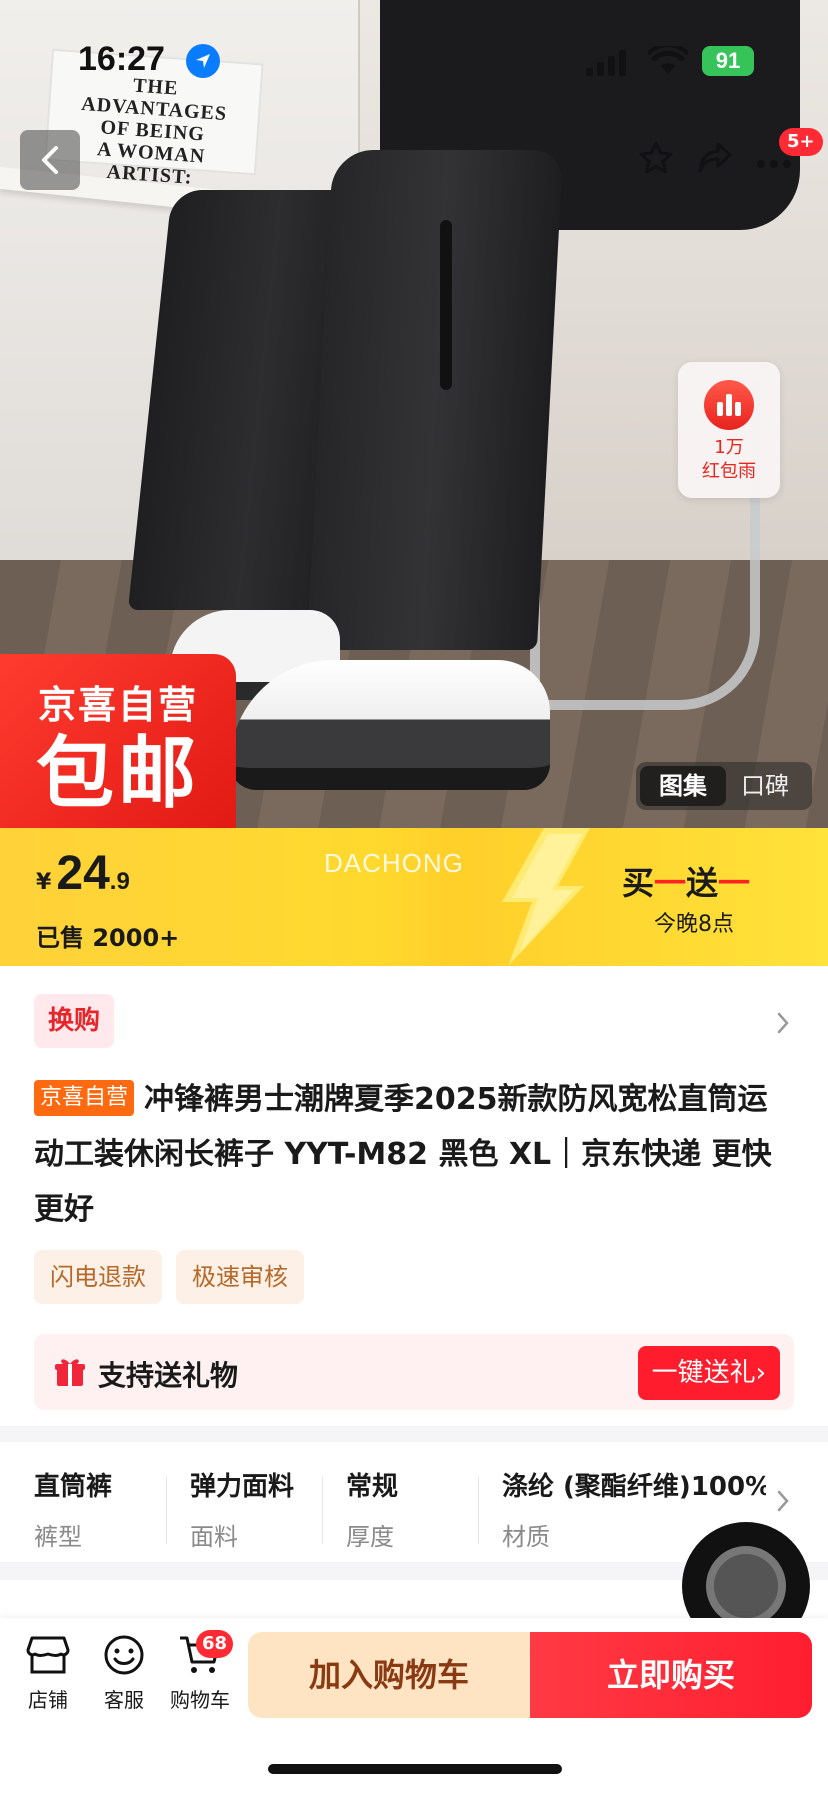 The width and height of the screenshot is (828, 1796). Describe the element at coordinates (708, 1373) in the screenshot. I see `send-gift-button: 一键送礼›` at that location.